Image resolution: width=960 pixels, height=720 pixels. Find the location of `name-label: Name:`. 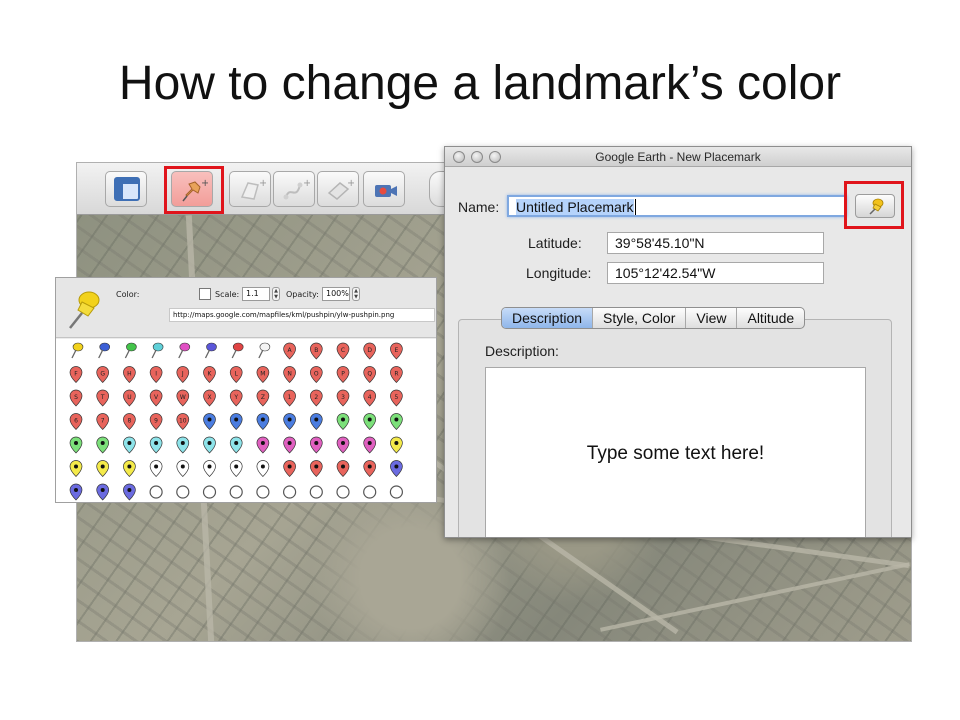

name-label: Name: is located at coordinates (479, 207).